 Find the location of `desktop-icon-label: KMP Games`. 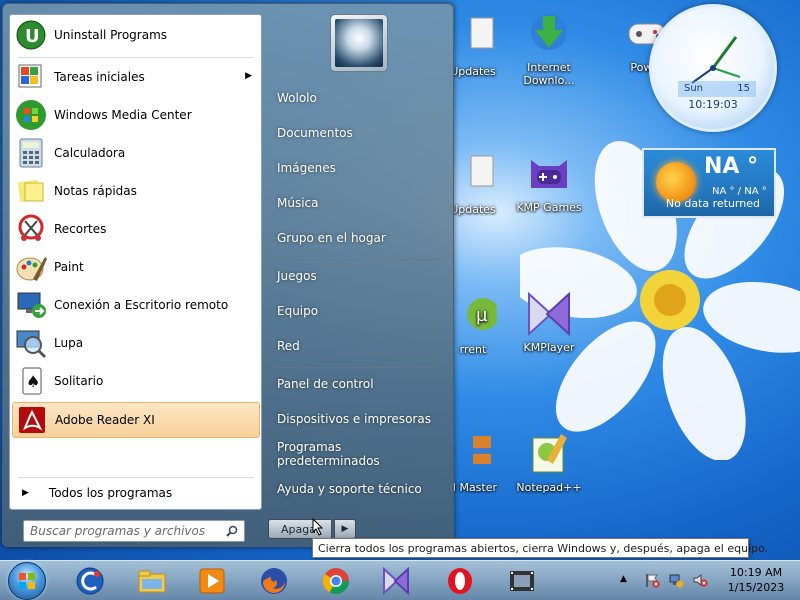

desktop-icon-label: KMP Games is located at coordinates (549, 207).